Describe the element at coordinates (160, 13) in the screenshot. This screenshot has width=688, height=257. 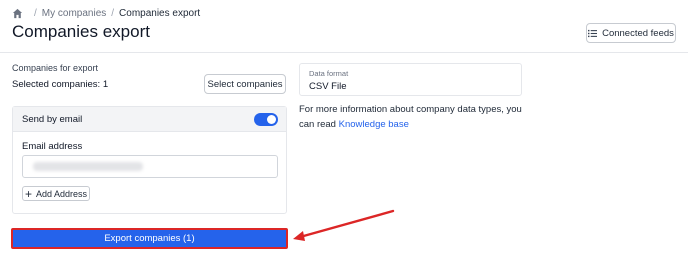
I see `breadcrumb-current: Companies export` at that location.